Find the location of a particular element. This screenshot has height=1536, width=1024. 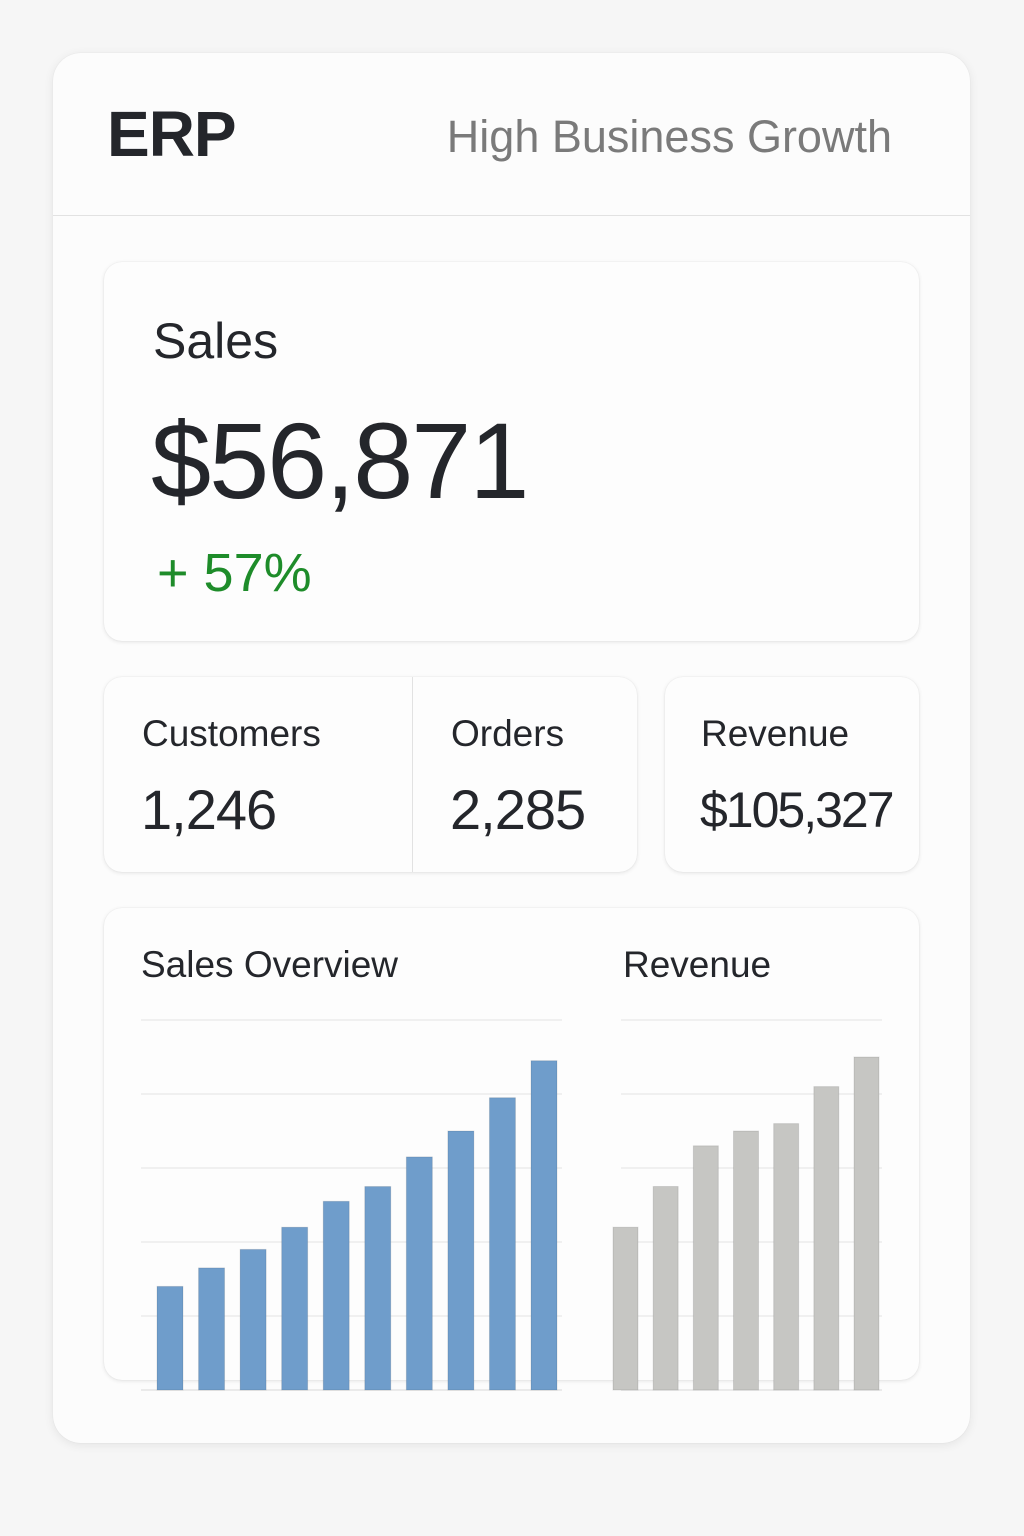

customers-label: Customers is located at coordinates (231, 733).